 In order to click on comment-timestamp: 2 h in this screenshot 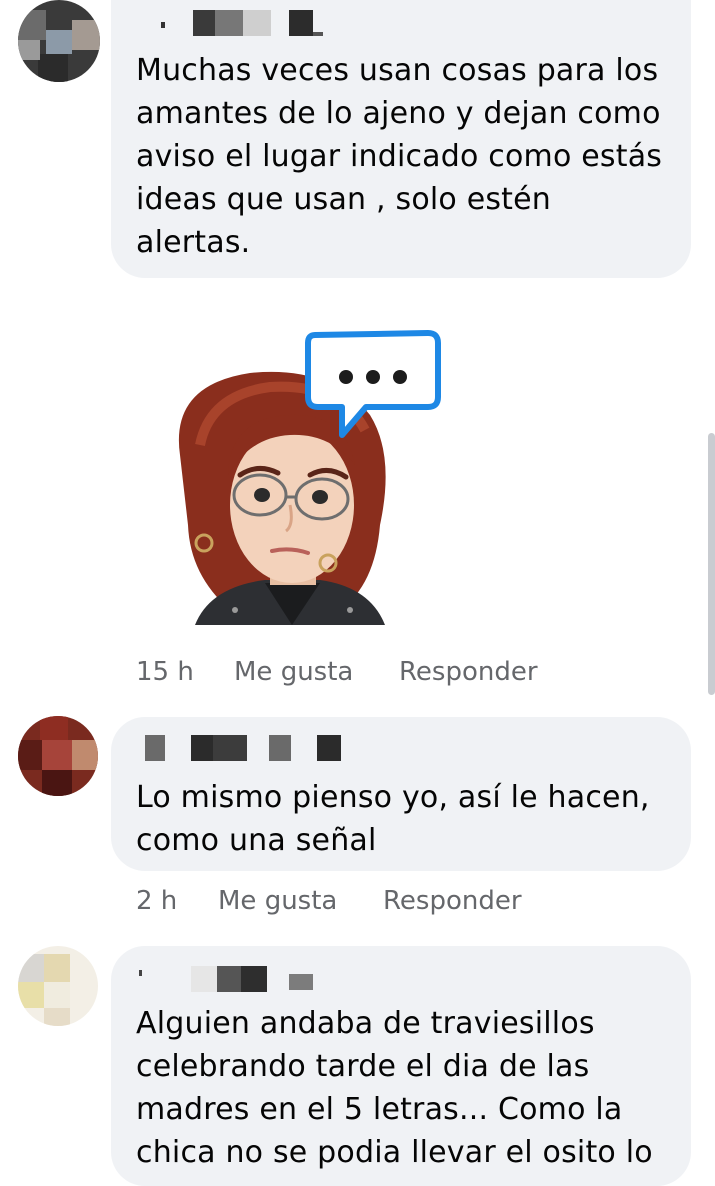, I will do `click(157, 901)`.